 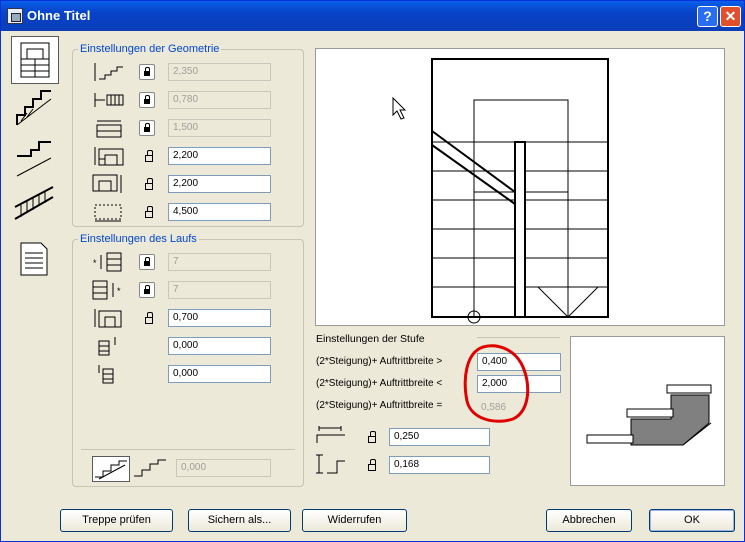 I want to click on check-stair-button: Treppe prüfen, so click(x=116, y=520).